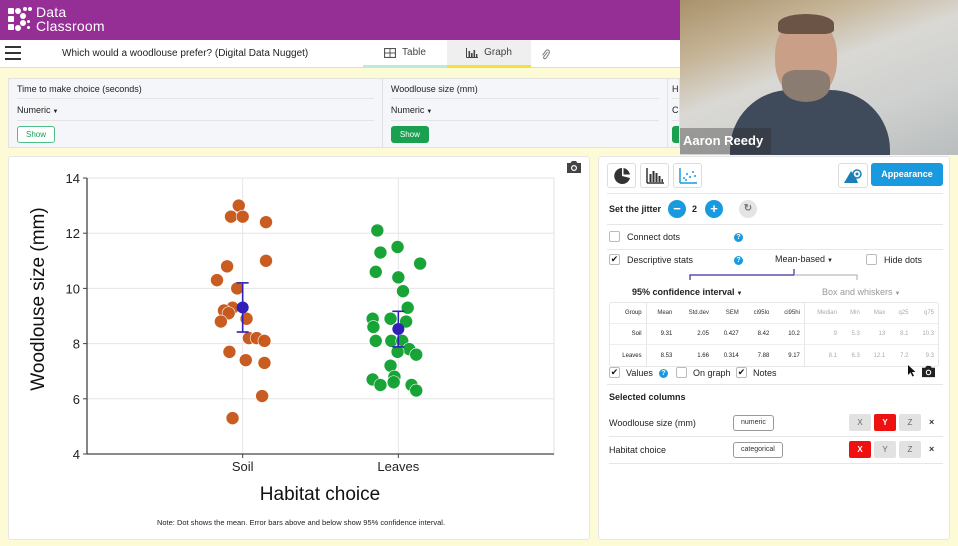  I want to click on variable-type-dropdown: C, so click(676, 110).